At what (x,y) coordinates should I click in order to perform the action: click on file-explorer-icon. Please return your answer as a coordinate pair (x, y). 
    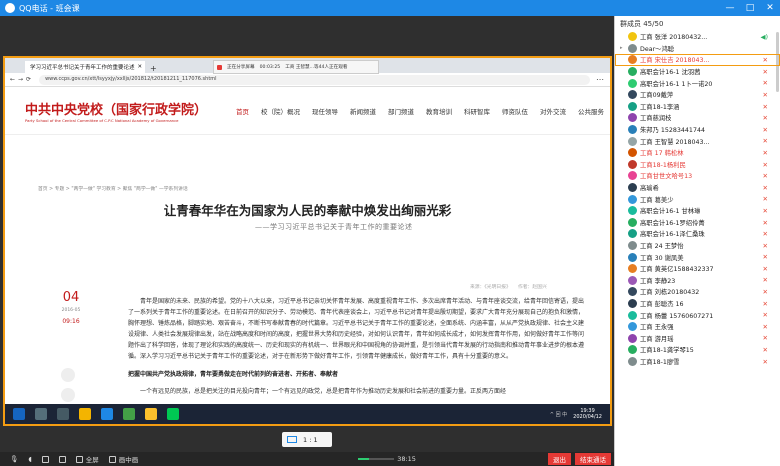
    Looking at the image, I should click on (85, 414).